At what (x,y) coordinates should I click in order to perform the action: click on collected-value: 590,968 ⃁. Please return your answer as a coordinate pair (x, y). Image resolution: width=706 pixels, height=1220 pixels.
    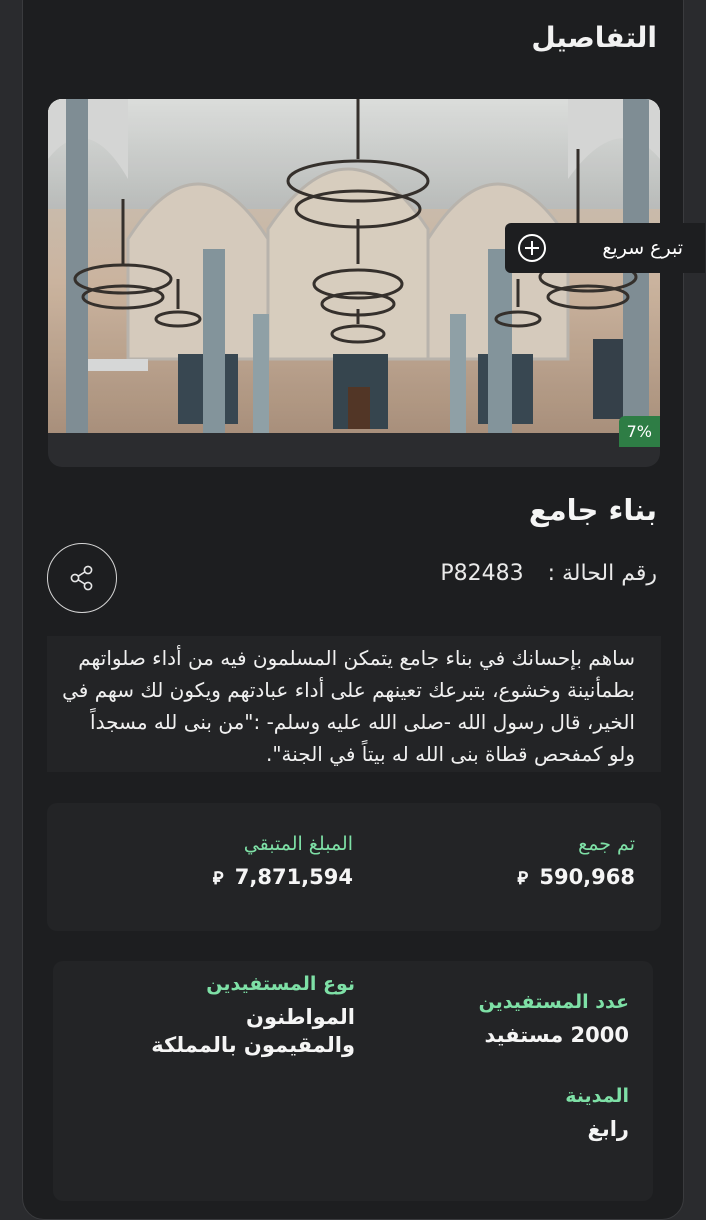
    Looking at the image, I should click on (576, 877).